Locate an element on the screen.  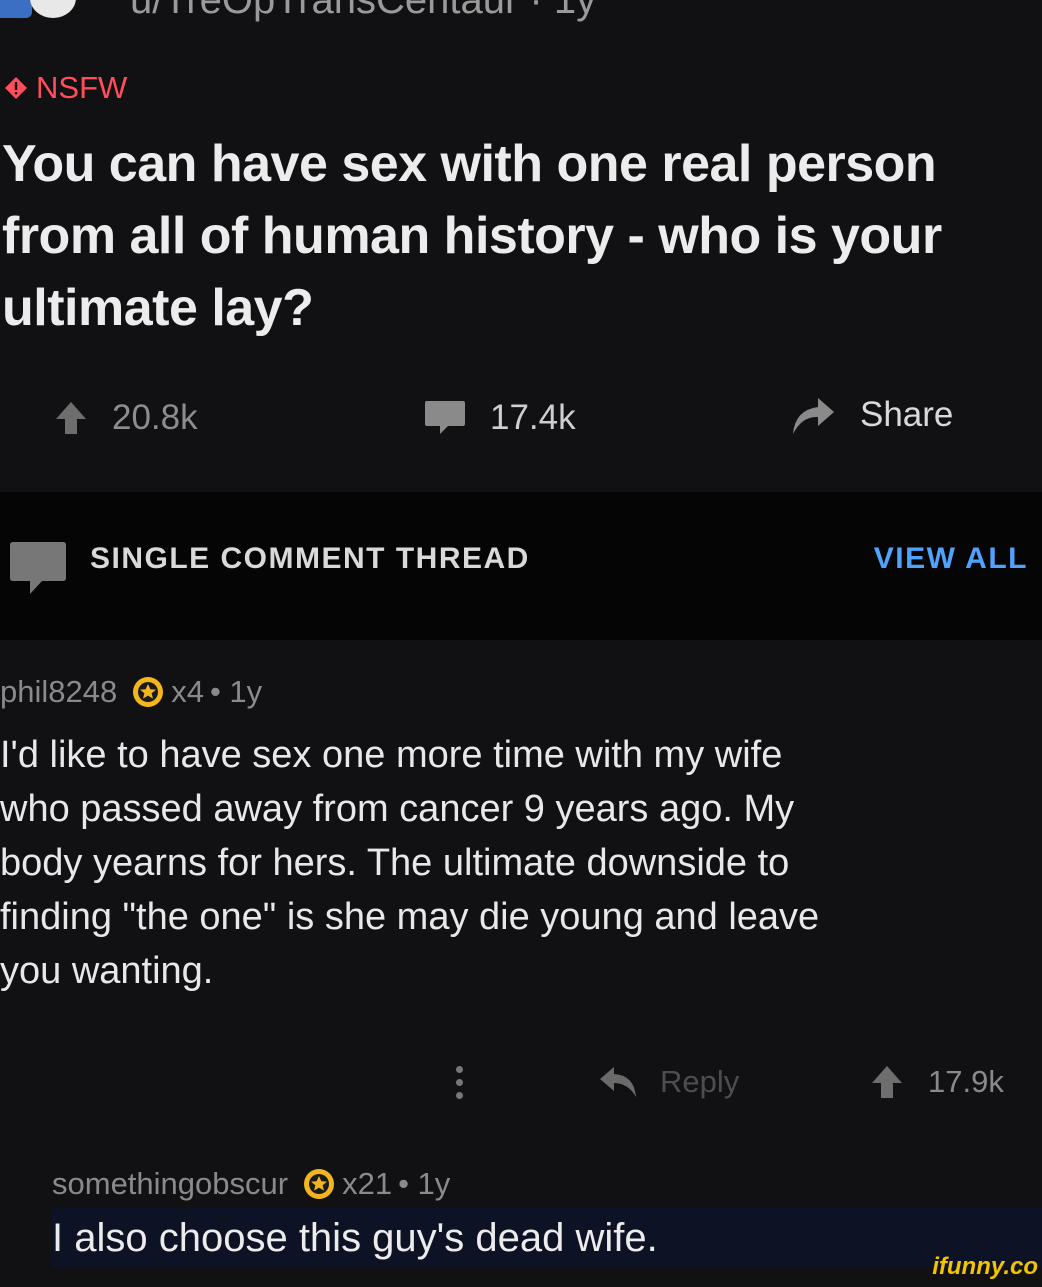
thread-title: SINGLE COMMENT THREAD is located at coordinates (310, 558).